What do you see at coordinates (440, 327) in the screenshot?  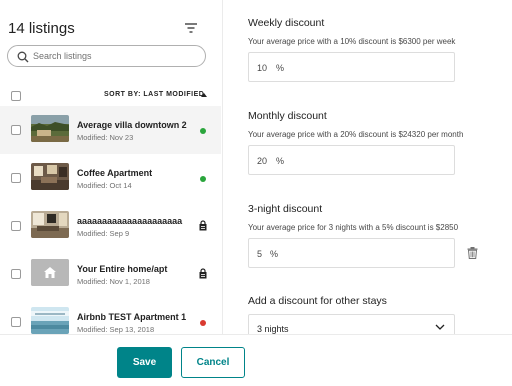 I see `chevron-down-icon` at bounding box center [440, 327].